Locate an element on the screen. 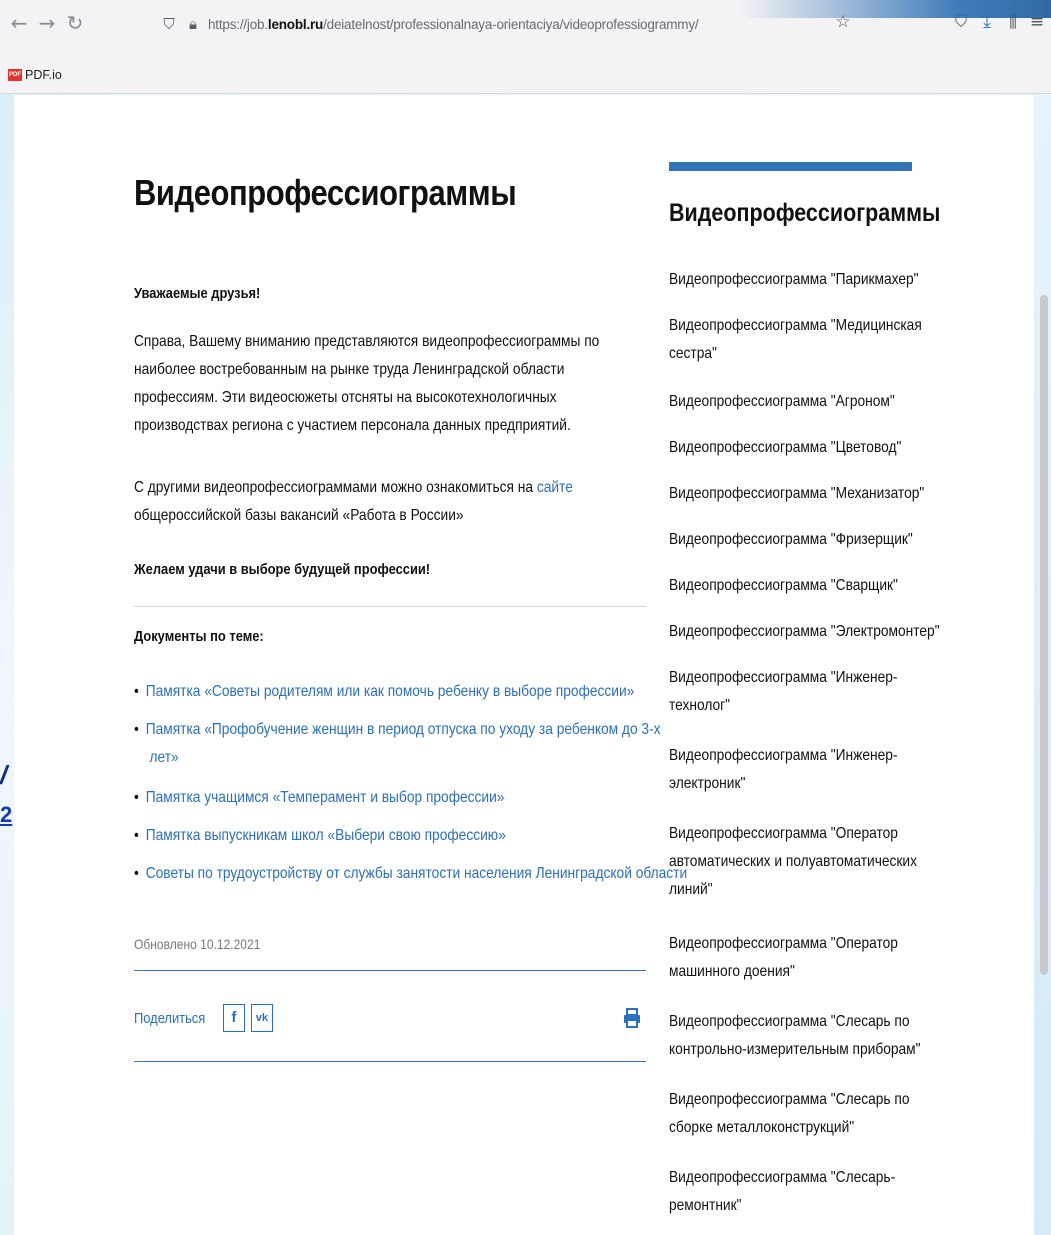 The height and width of the screenshot is (1235, 1051). pdf-icon: PDF is located at coordinates (15, 75).